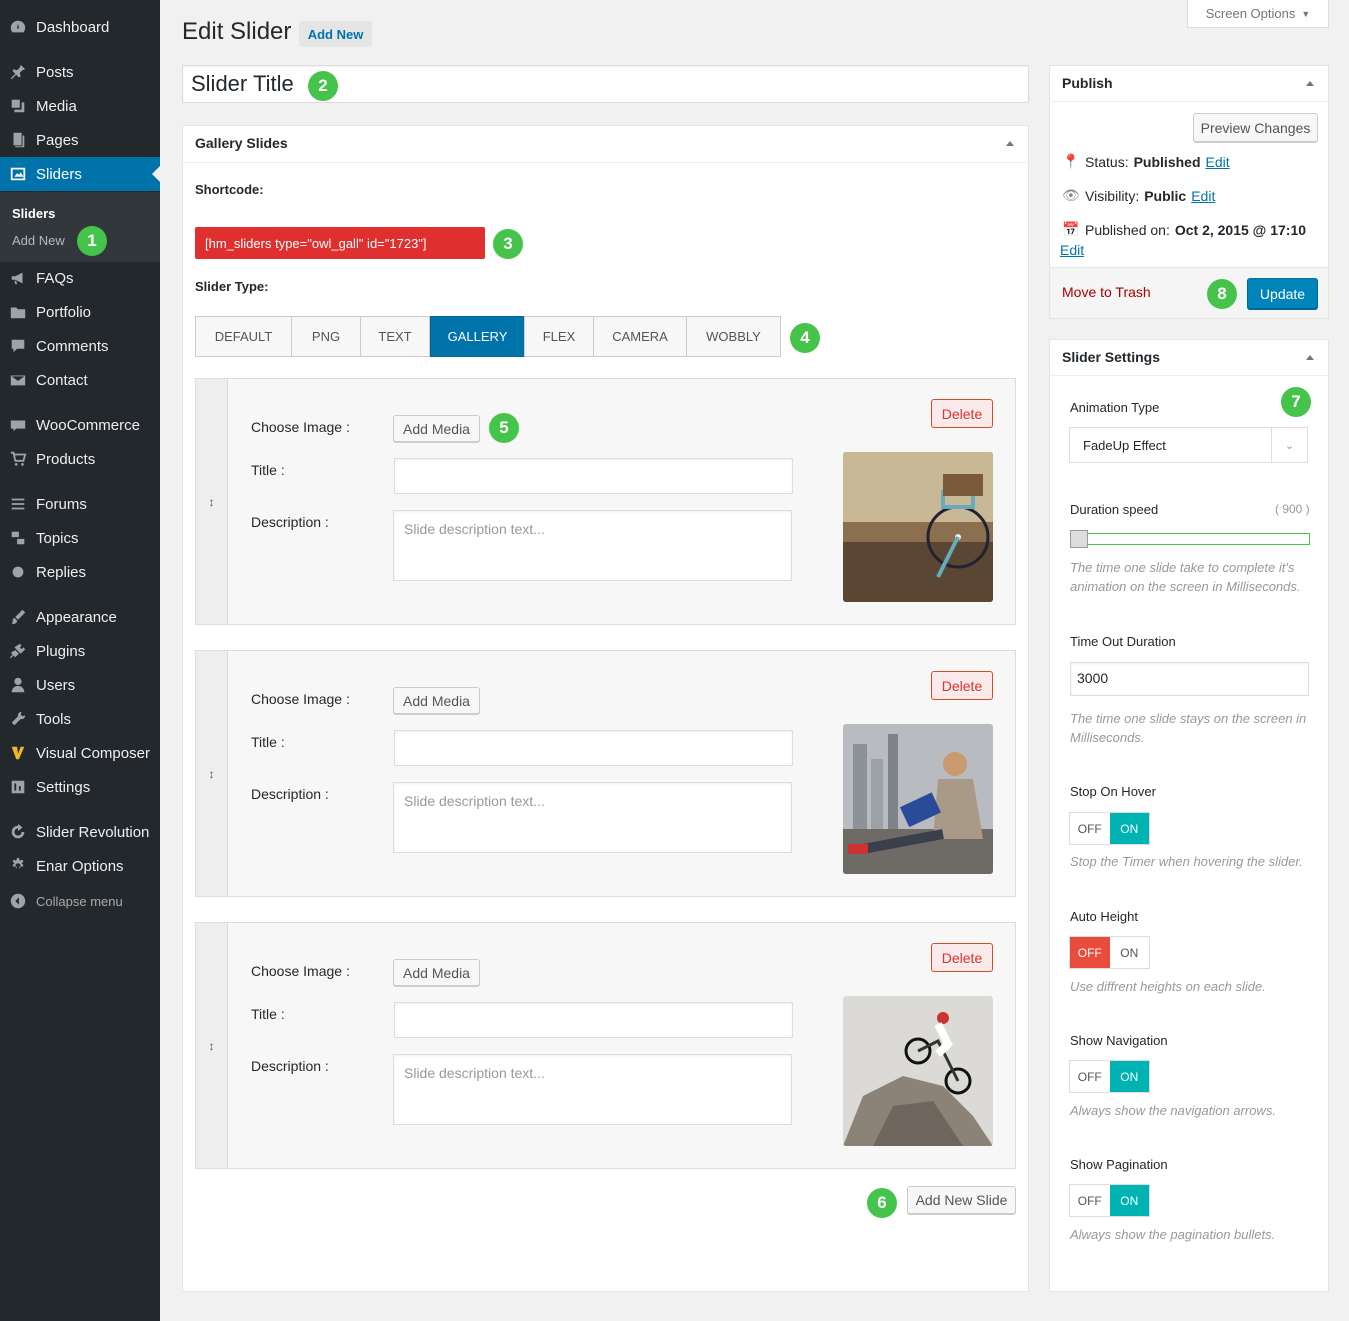 This screenshot has width=1349, height=1321. What do you see at coordinates (918, 1071) in the screenshot?
I see `slide-image-mountain-bike` at bounding box center [918, 1071].